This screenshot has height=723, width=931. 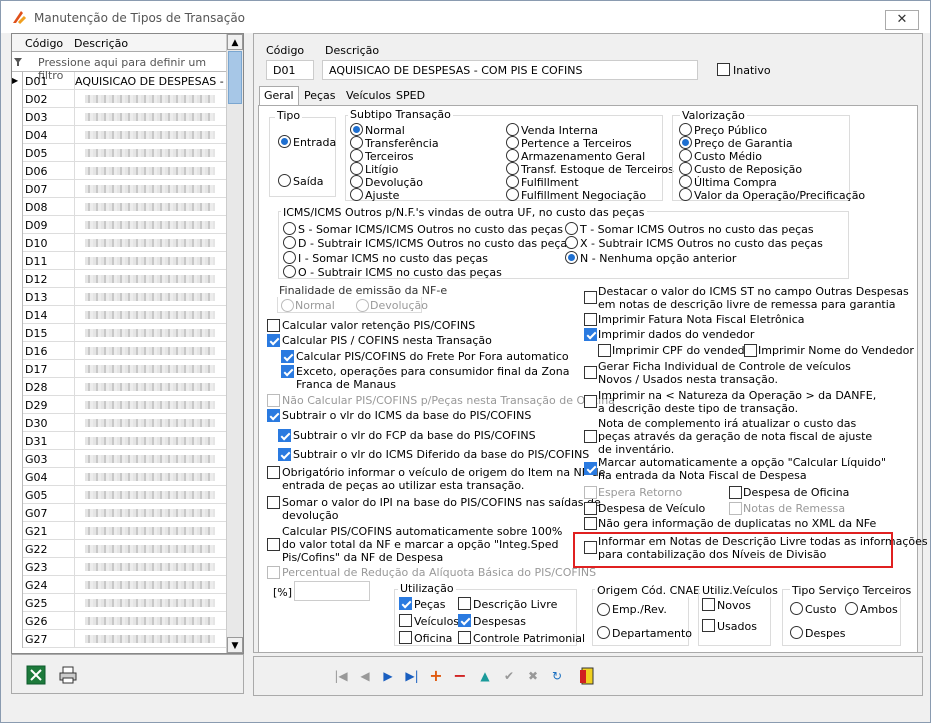 What do you see at coordinates (320, 96) in the screenshot?
I see `tab-pecas: Peças` at bounding box center [320, 96].